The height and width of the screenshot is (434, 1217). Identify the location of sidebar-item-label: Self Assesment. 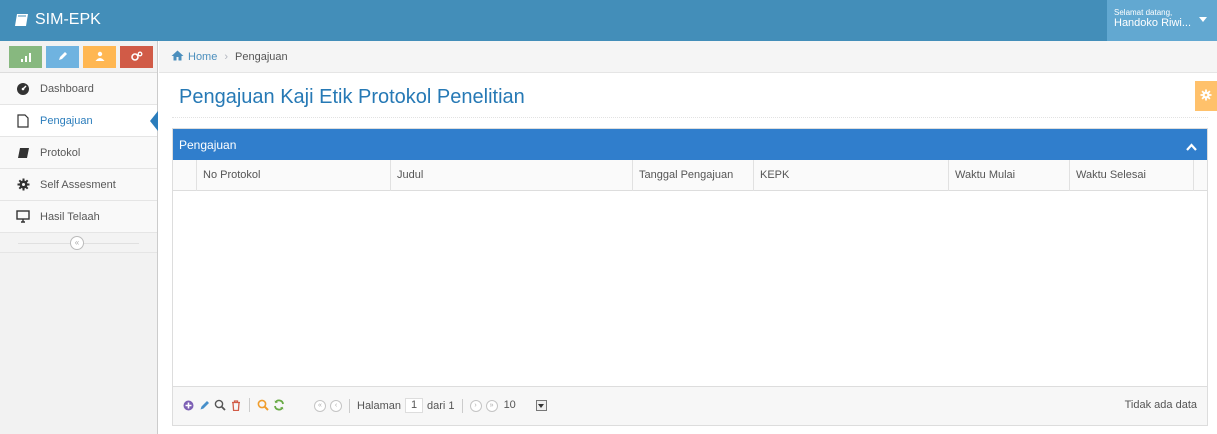
(78, 184).